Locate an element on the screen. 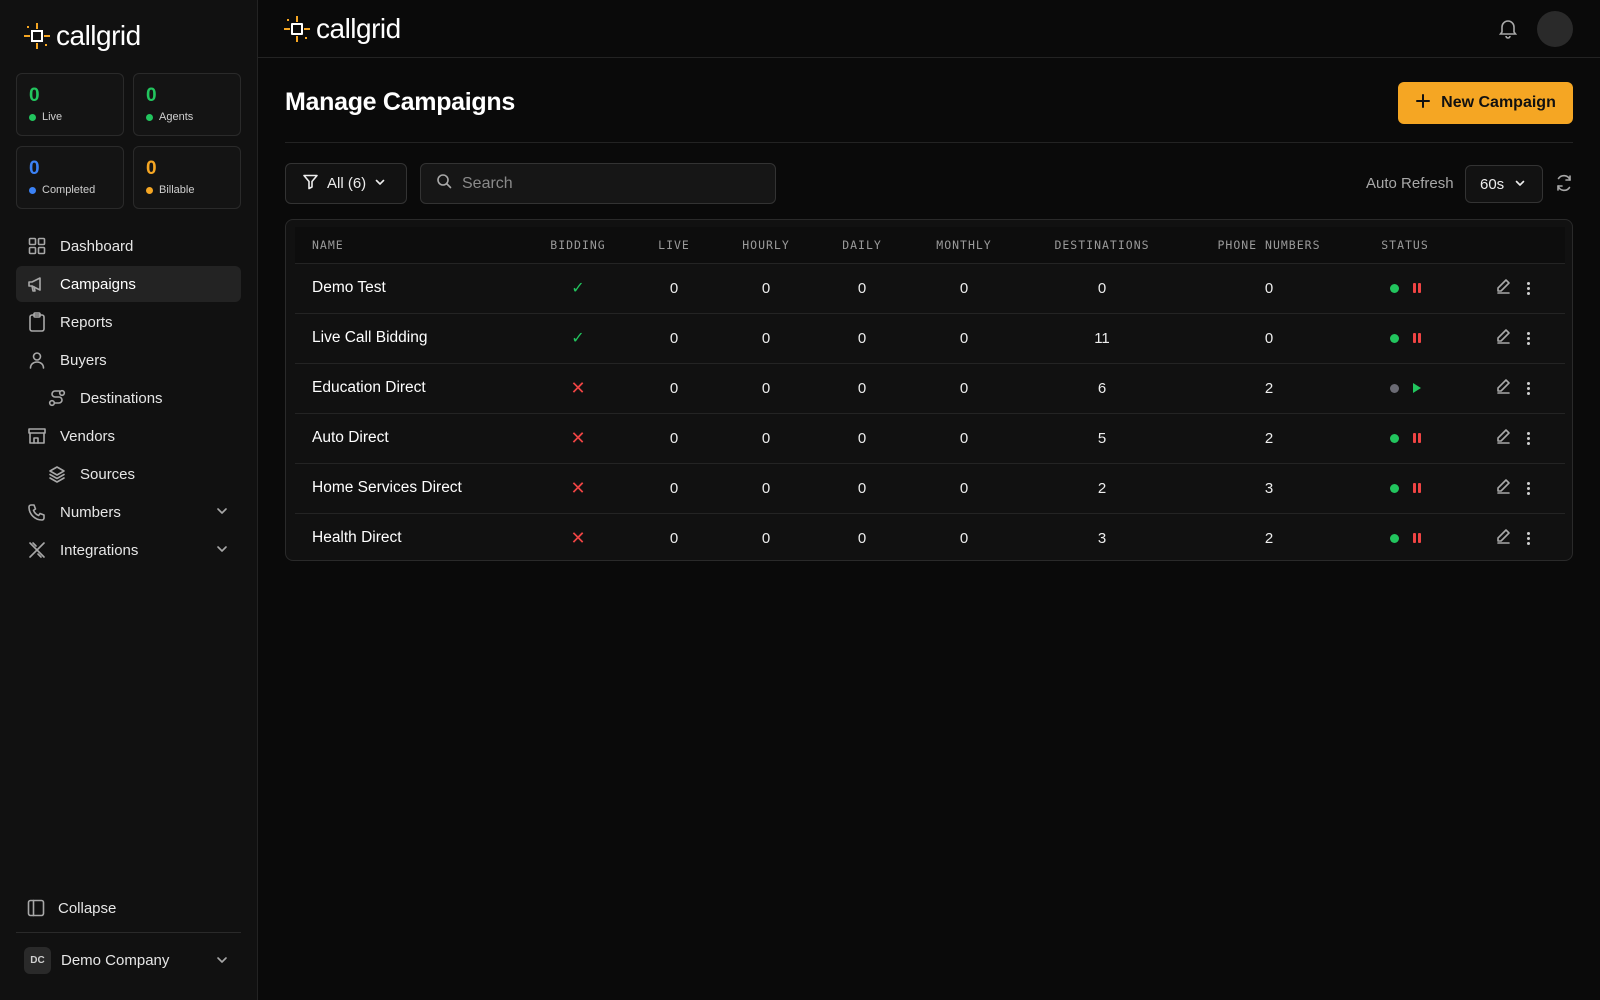  sidebar-item-numbers: Numbers is located at coordinates (128, 512).